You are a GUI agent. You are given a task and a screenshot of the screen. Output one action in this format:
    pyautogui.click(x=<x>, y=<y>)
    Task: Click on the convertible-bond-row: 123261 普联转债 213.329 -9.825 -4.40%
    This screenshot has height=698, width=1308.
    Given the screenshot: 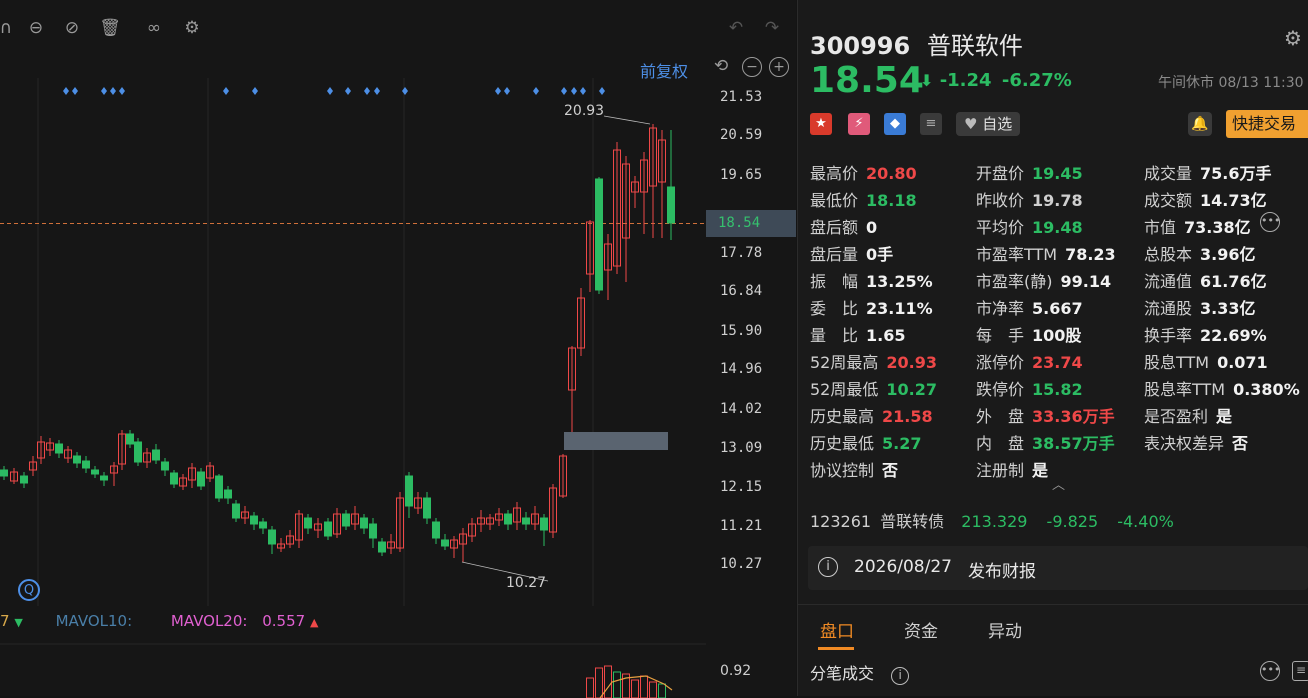 What is the action you would take?
    pyautogui.click(x=992, y=520)
    